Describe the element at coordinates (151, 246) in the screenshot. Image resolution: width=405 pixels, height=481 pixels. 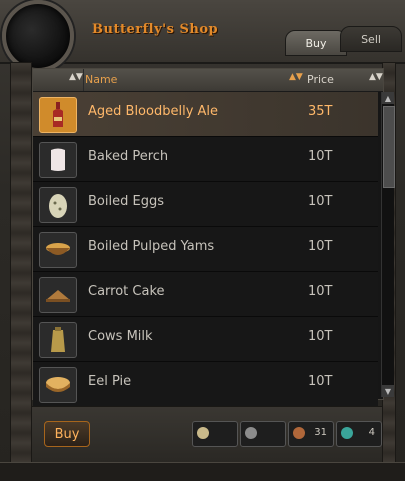
I see `item-name: Boiled Pulped Yams` at that location.